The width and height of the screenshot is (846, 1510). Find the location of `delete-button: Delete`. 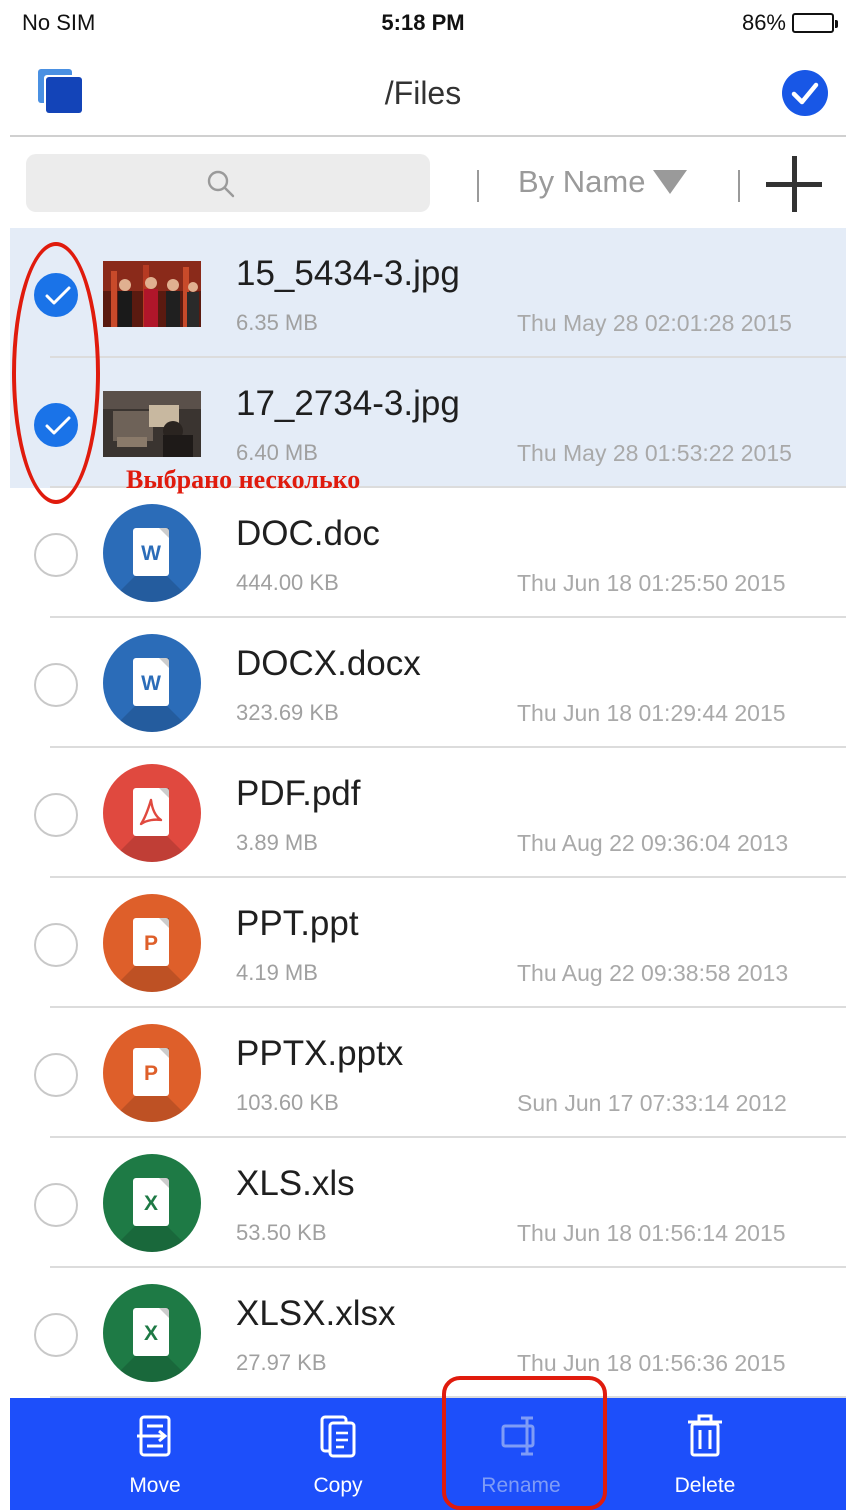

delete-button: Delete is located at coordinates (705, 1454).